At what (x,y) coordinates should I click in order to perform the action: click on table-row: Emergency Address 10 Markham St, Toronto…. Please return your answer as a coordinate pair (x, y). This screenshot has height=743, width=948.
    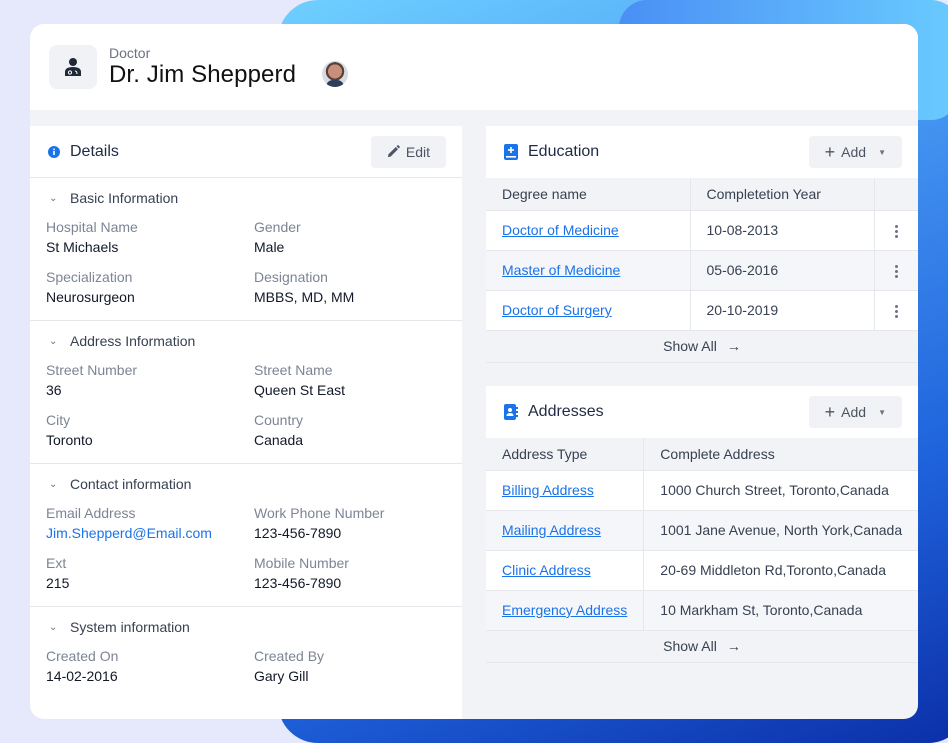
    Looking at the image, I should click on (702, 610).